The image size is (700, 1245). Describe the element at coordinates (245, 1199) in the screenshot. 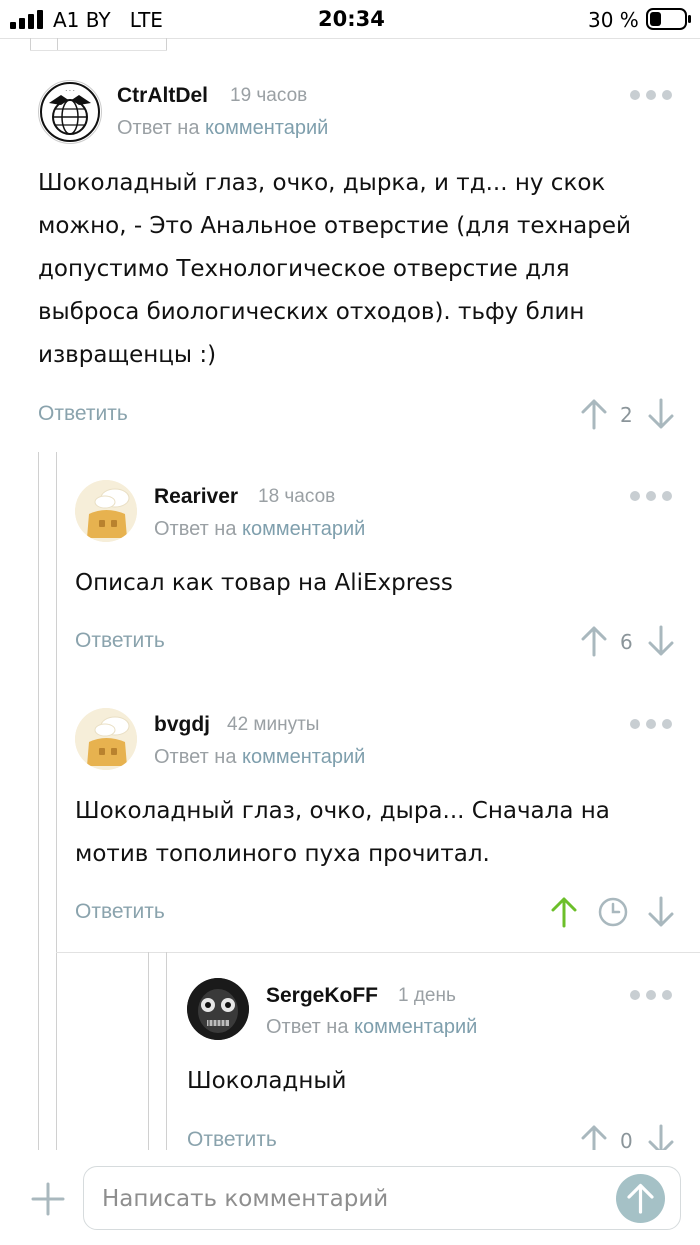

I see `comment-input-placeholder: Написать комментарий` at that location.